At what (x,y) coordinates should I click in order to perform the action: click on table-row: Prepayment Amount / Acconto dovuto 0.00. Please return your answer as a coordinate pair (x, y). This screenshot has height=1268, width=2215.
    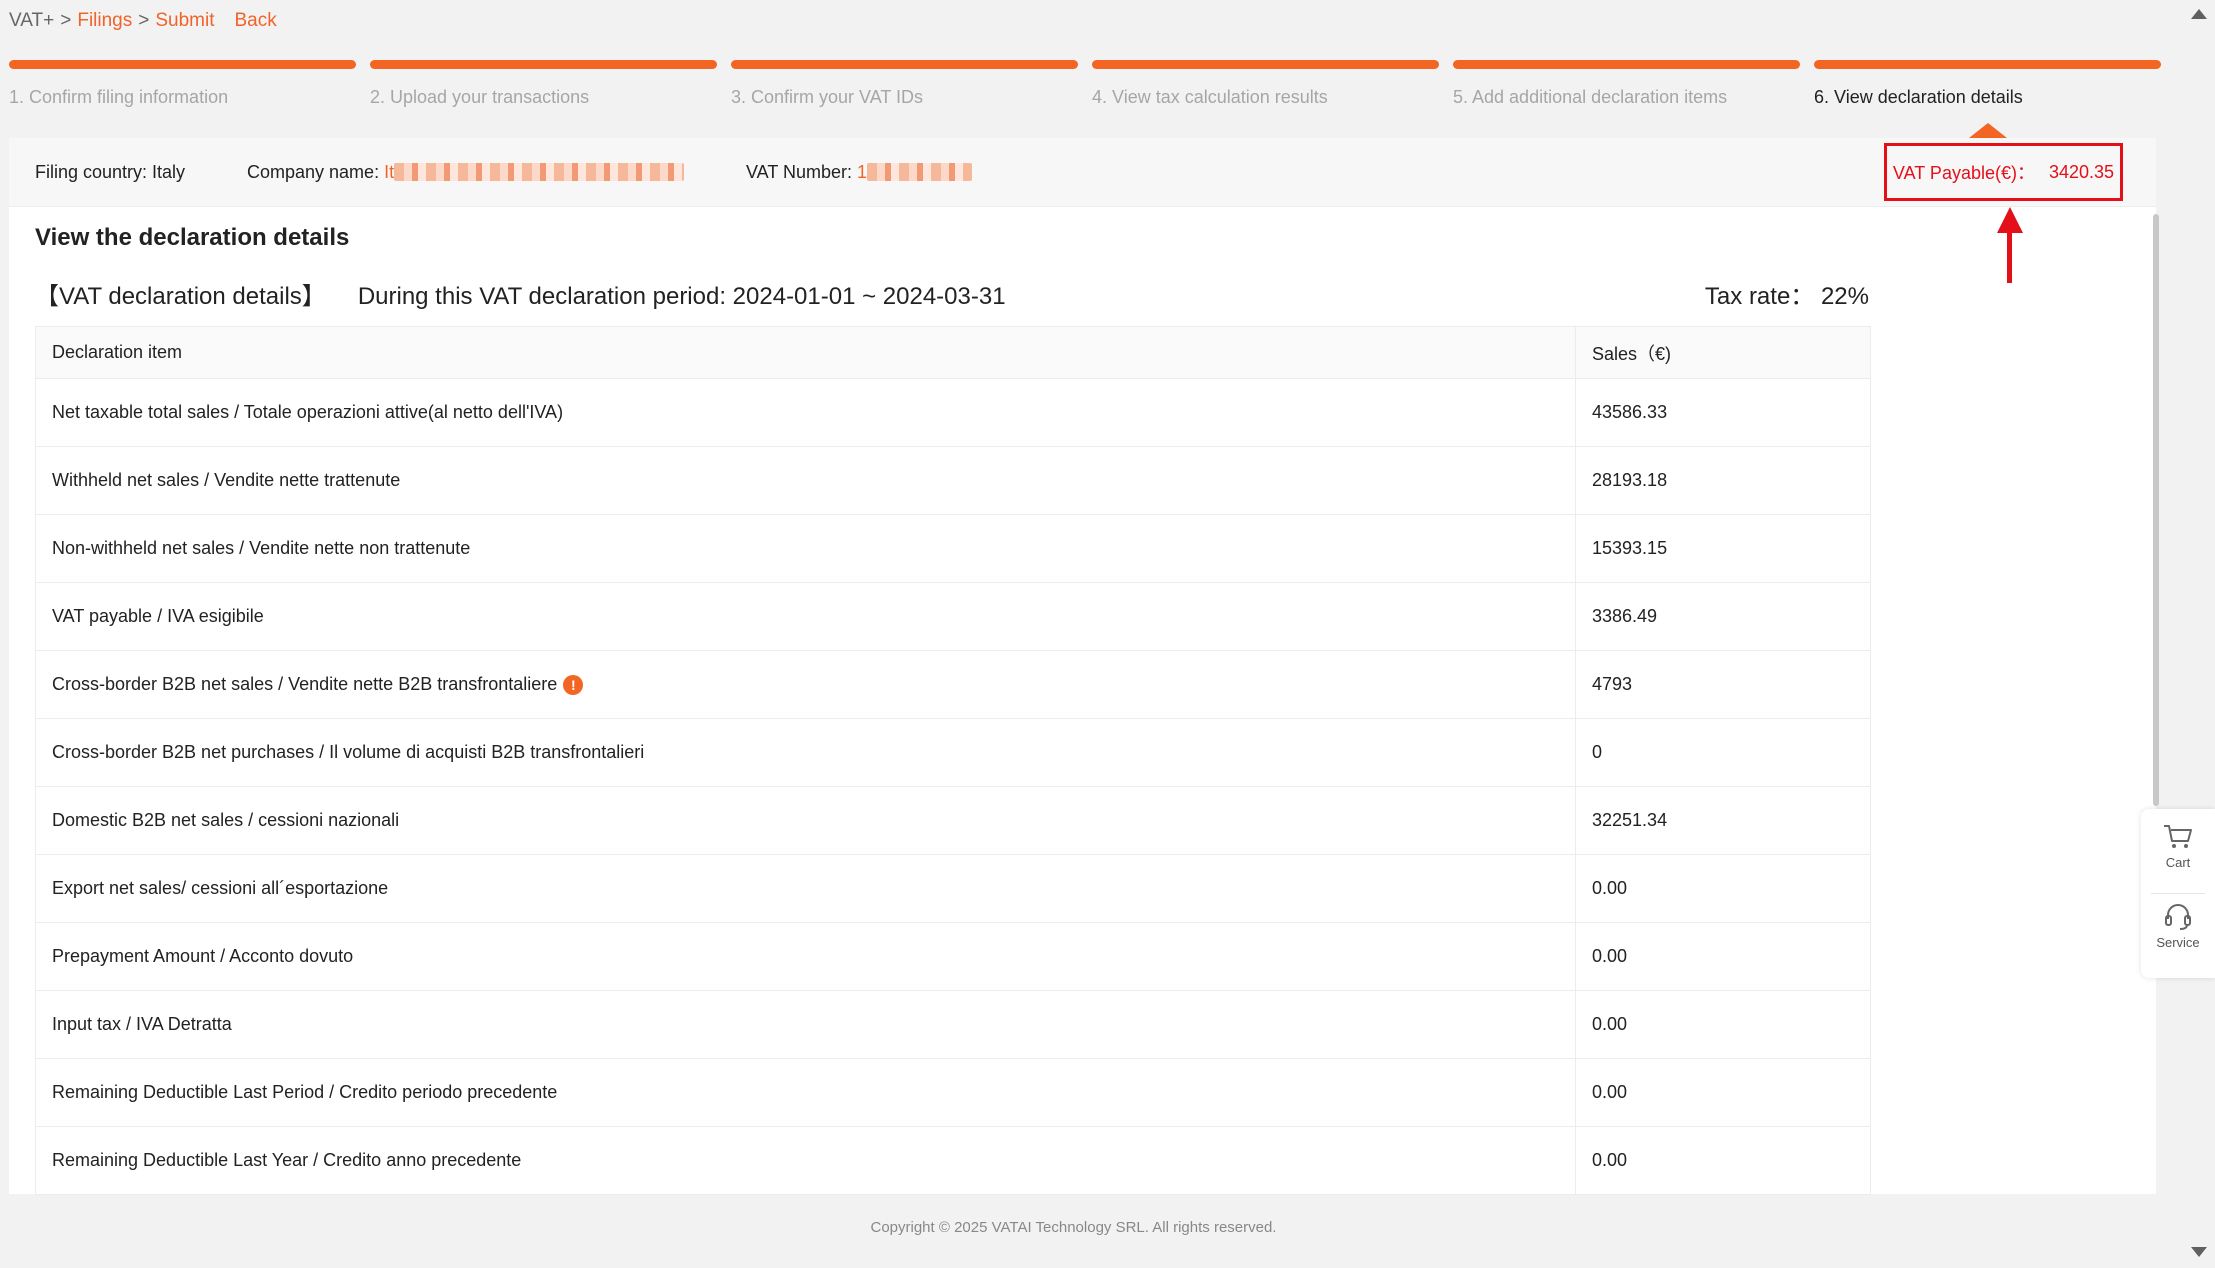
    Looking at the image, I should click on (953, 957).